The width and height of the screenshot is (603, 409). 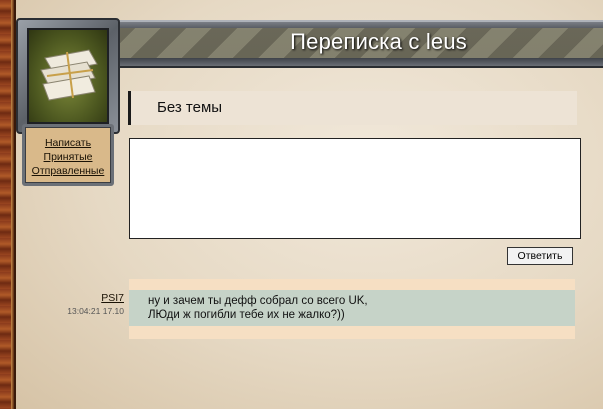 I want to click on message-meta: PSI7 13:04:21 17.10, so click(x=82, y=304).